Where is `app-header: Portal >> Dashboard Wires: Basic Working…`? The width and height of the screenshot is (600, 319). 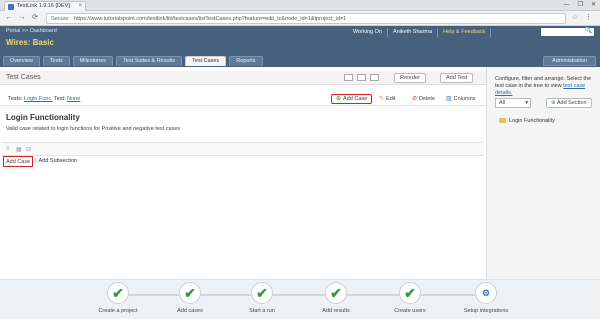 app-header: Portal >> Dashboard Wires: Basic Working… is located at coordinates (300, 41).